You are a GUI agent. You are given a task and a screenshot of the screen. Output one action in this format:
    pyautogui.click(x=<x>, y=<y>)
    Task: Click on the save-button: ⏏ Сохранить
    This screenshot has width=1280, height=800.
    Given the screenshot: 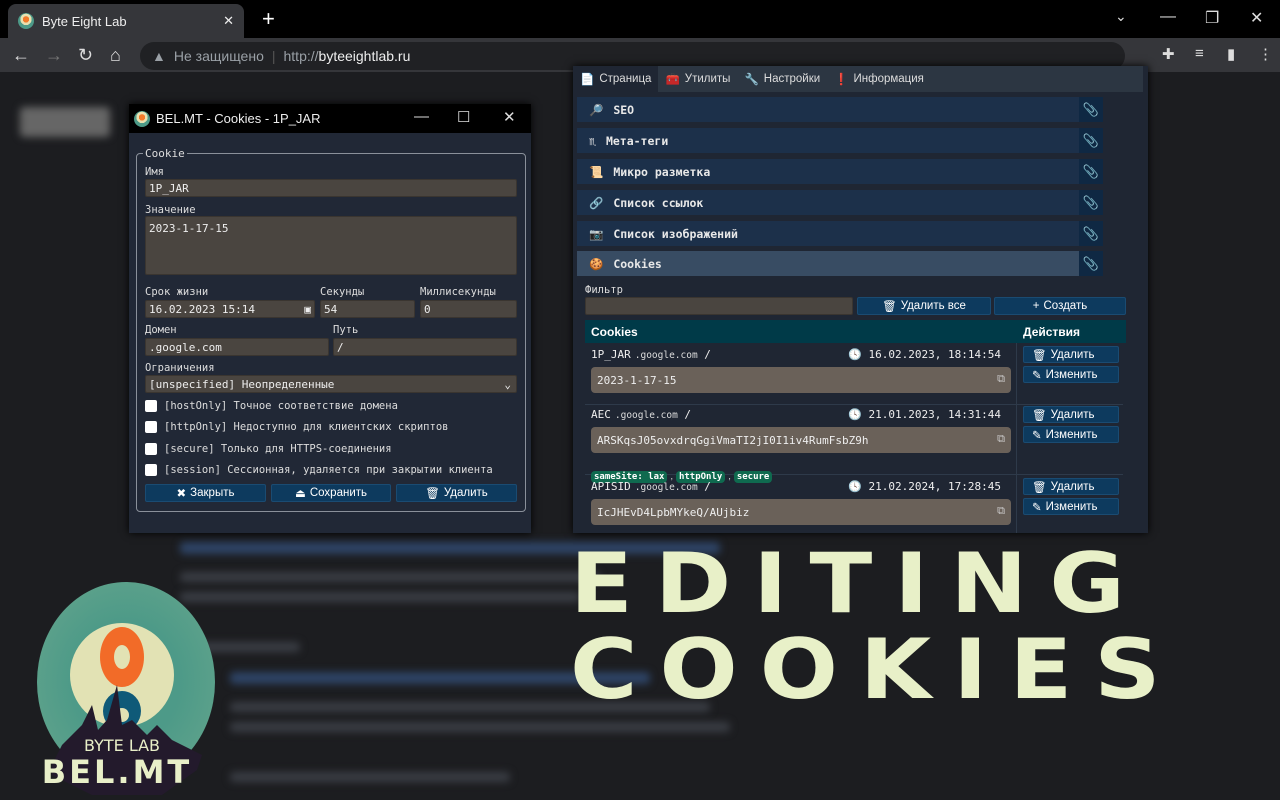 What is the action you would take?
    pyautogui.click(x=331, y=493)
    